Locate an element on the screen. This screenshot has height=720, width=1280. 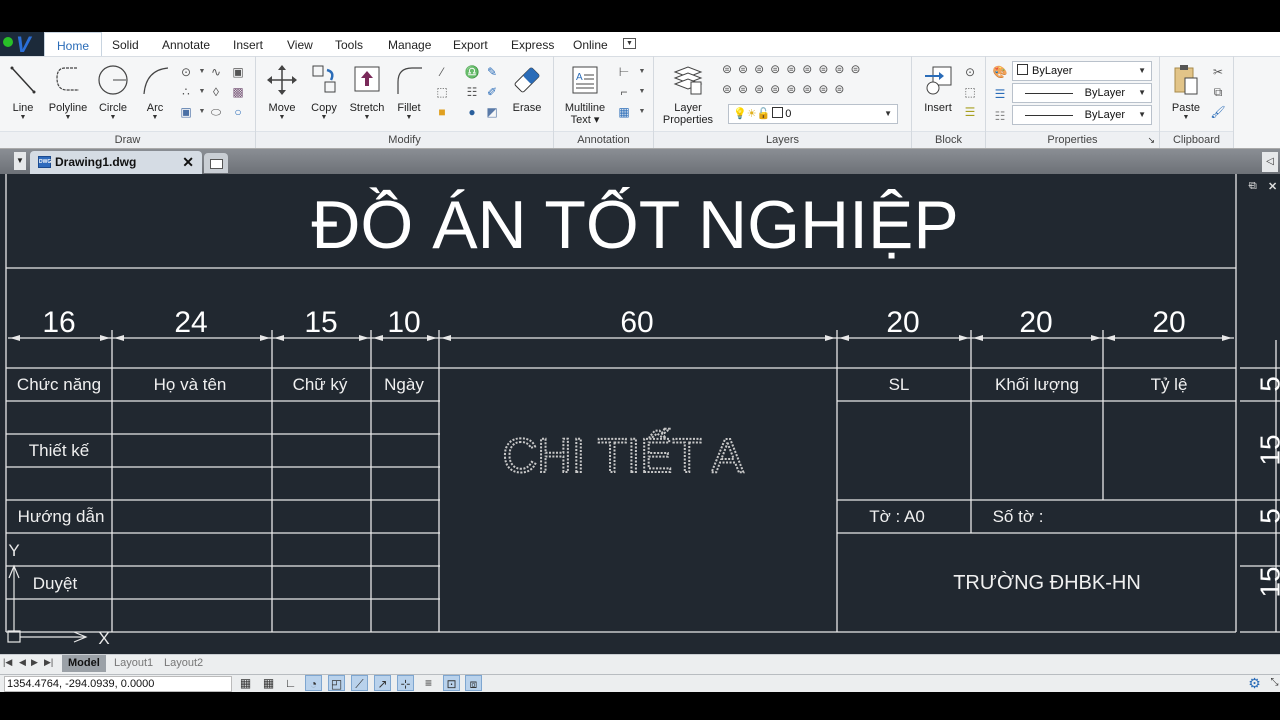
rectangle-point-icon: ▣ is located at coordinates (238, 72).